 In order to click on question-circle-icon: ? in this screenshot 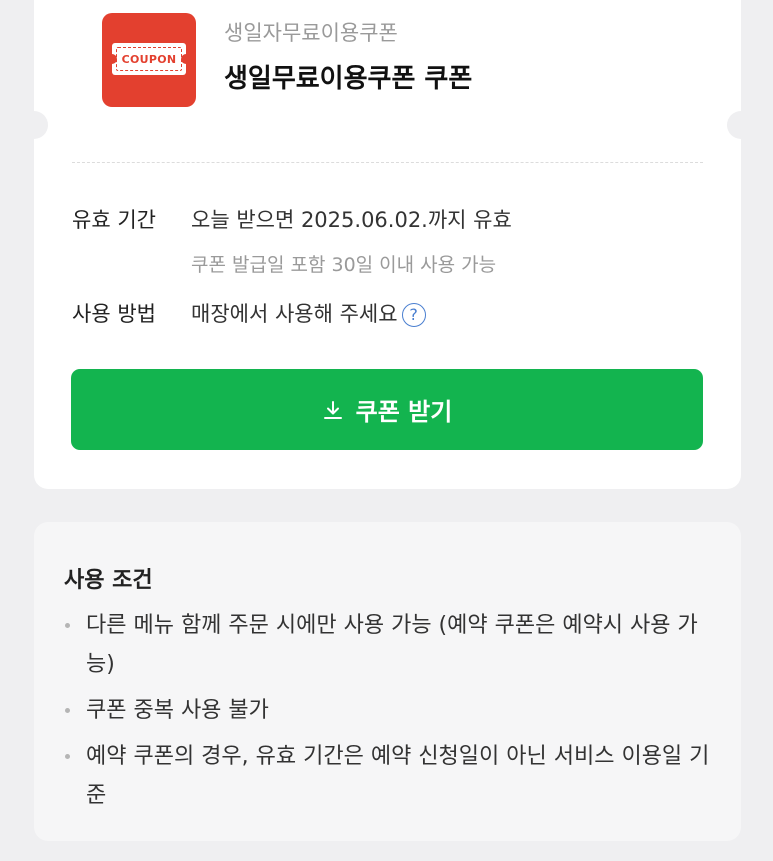, I will do `click(413, 315)`.